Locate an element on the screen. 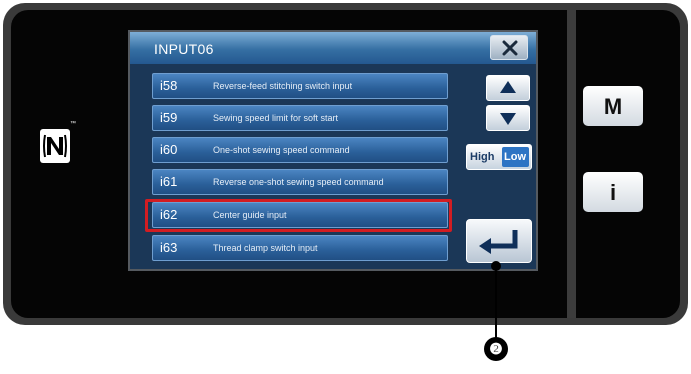 This screenshot has height=374, width=691. close-button is located at coordinates (509, 47).